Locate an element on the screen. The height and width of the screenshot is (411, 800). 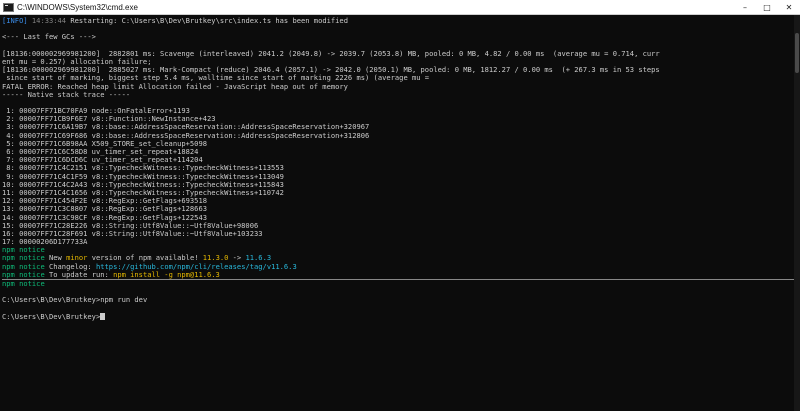
close-icon: ✕ is located at coordinates (789, 7).